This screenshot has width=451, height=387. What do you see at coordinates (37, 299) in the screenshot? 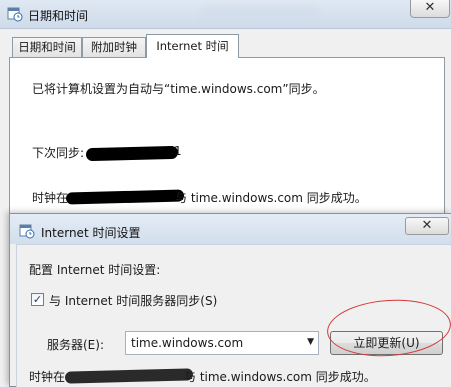
I see `sync-checkbox: ✓` at bounding box center [37, 299].